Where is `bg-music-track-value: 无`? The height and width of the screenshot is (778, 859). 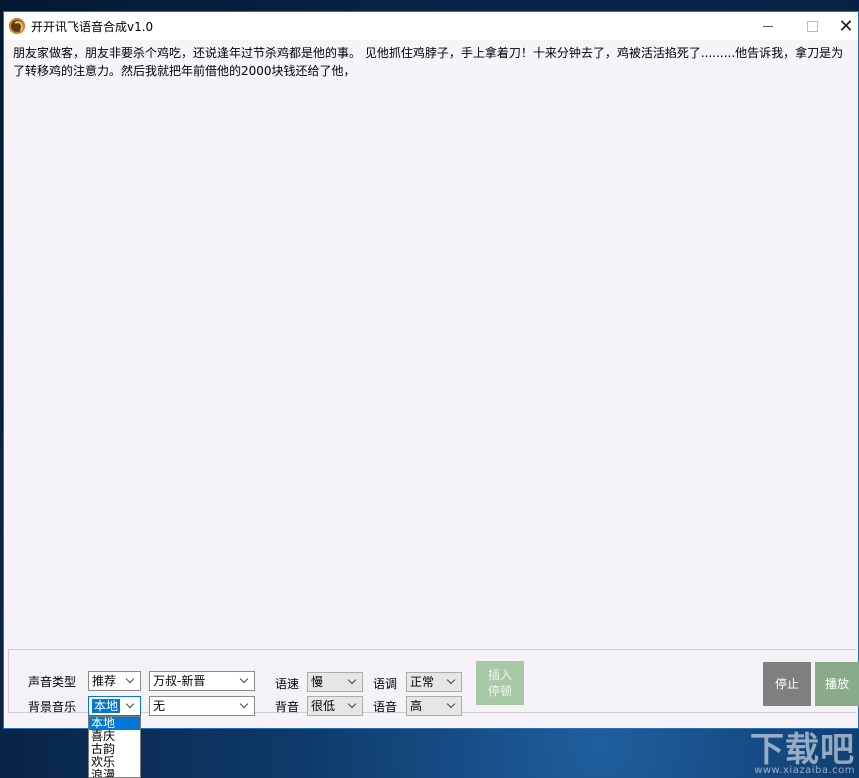 bg-music-track-value: 无 is located at coordinates (159, 706).